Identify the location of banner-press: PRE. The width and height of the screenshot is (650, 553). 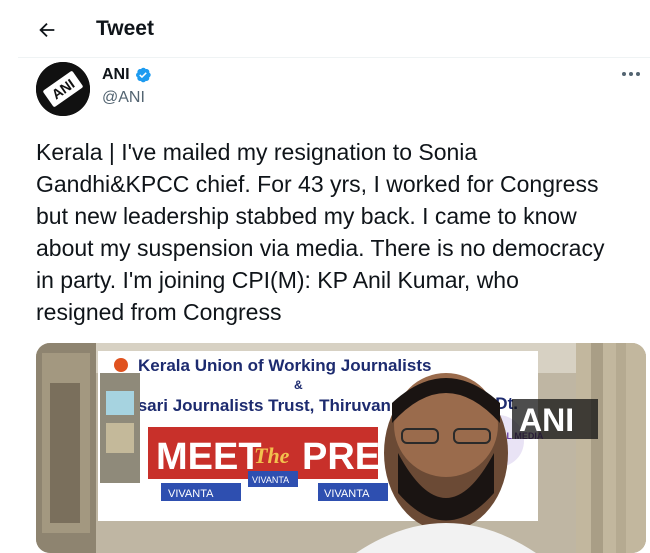
(341, 457).